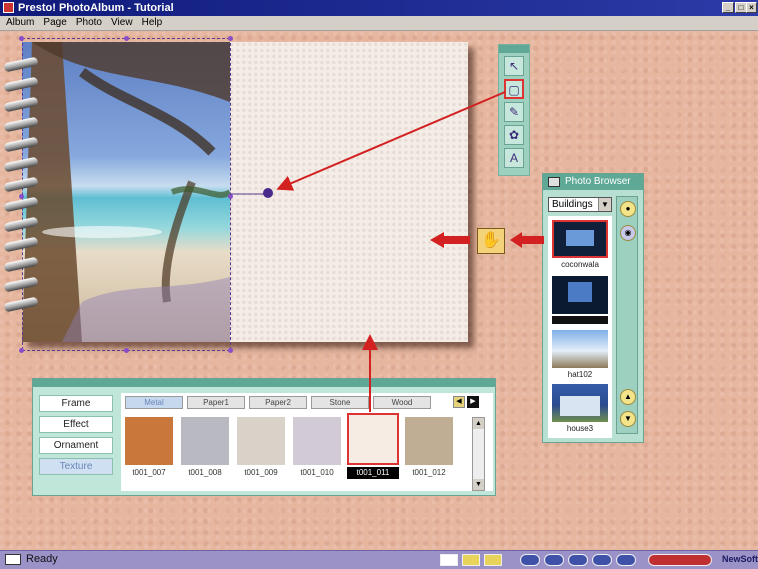  Describe the element at coordinates (54, 23) in the screenshot. I see `menu-page: Page` at that location.